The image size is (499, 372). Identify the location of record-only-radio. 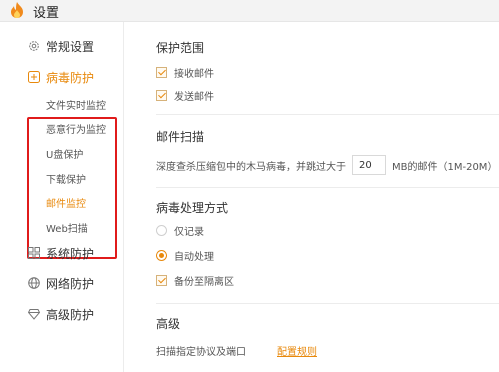
(161, 230).